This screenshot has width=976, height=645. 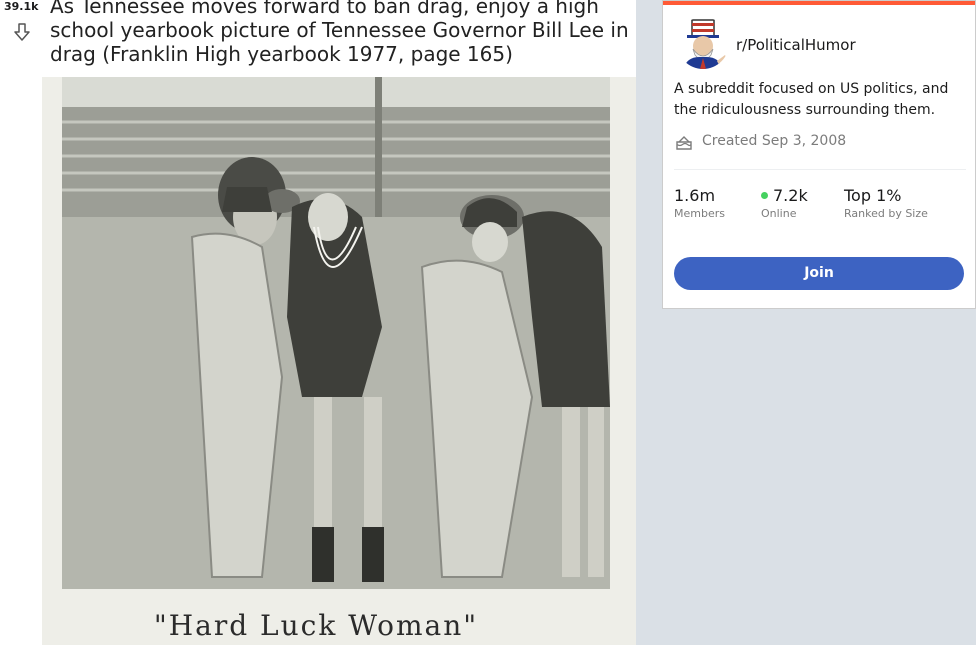 I want to click on sidebar-accent-bar, so click(x=819, y=3).